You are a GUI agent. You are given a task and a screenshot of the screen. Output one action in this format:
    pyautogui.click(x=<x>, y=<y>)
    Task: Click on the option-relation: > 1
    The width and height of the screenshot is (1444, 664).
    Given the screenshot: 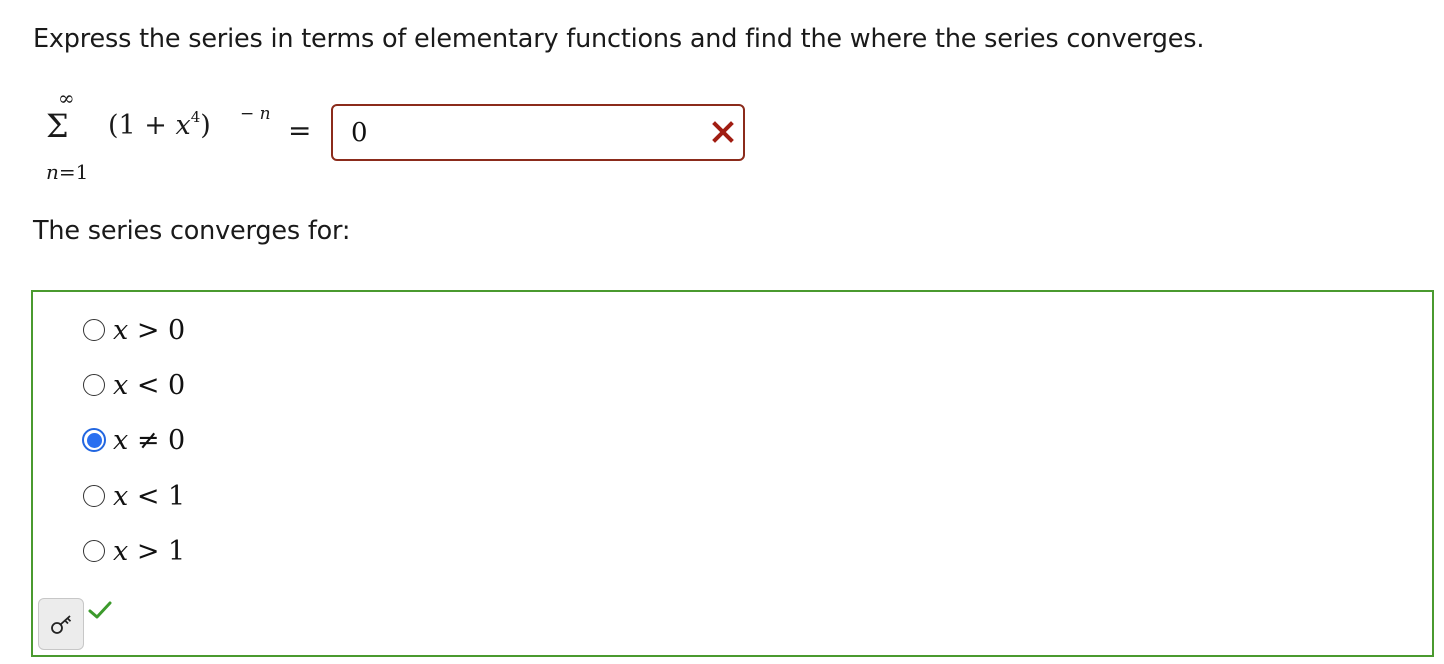 What is the action you would take?
    pyautogui.click(x=157, y=551)
    